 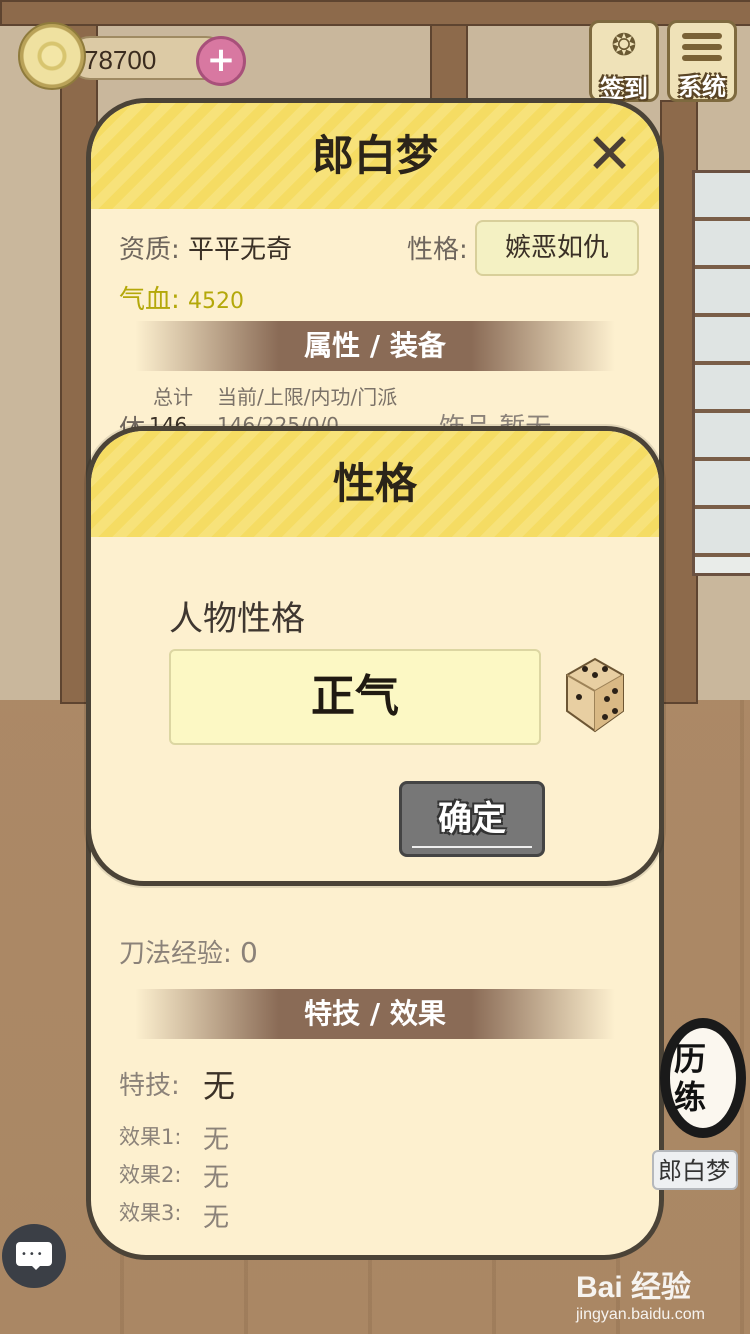 I want to click on confirm-button: 确定, so click(x=472, y=819).